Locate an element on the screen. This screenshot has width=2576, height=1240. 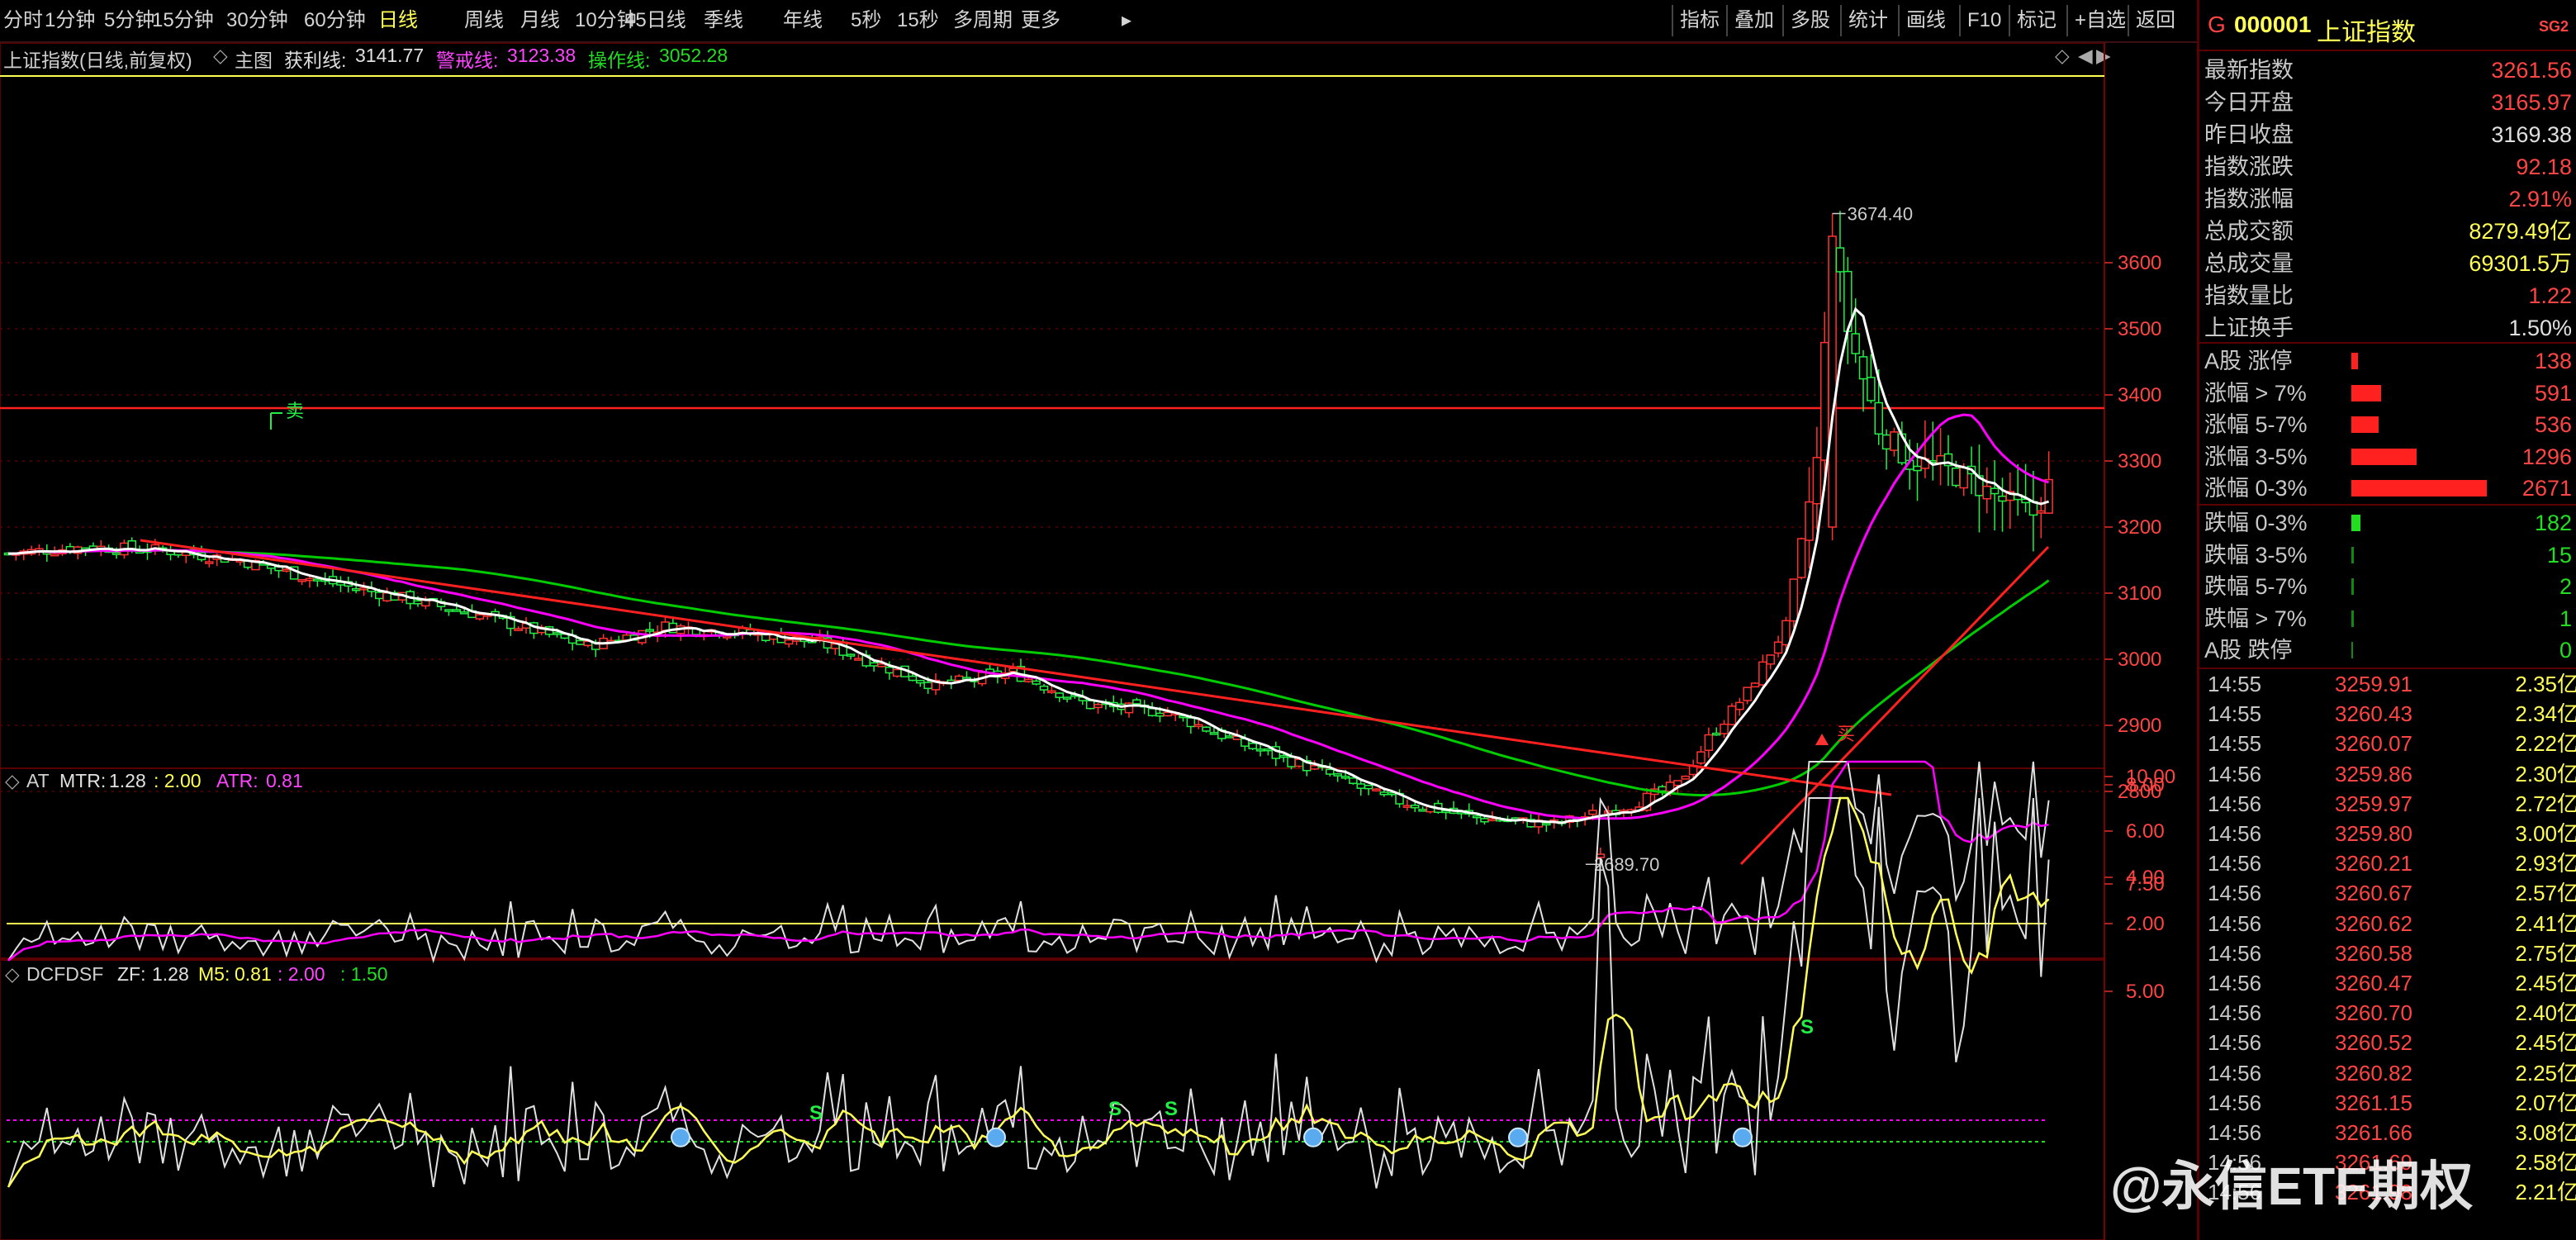
period-tab: 更多 is located at coordinates (1040, 20).